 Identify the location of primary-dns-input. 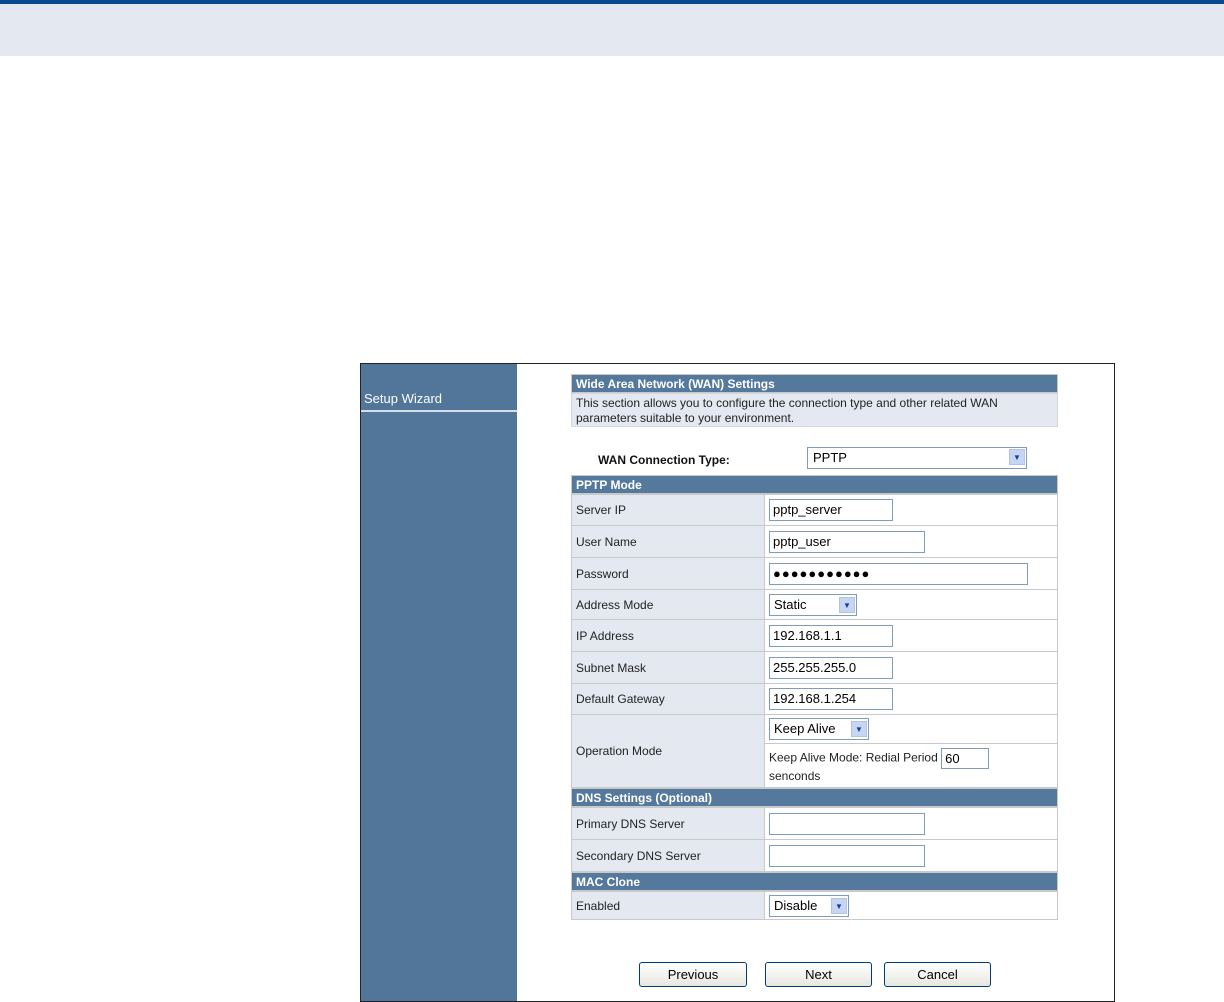
(847, 823).